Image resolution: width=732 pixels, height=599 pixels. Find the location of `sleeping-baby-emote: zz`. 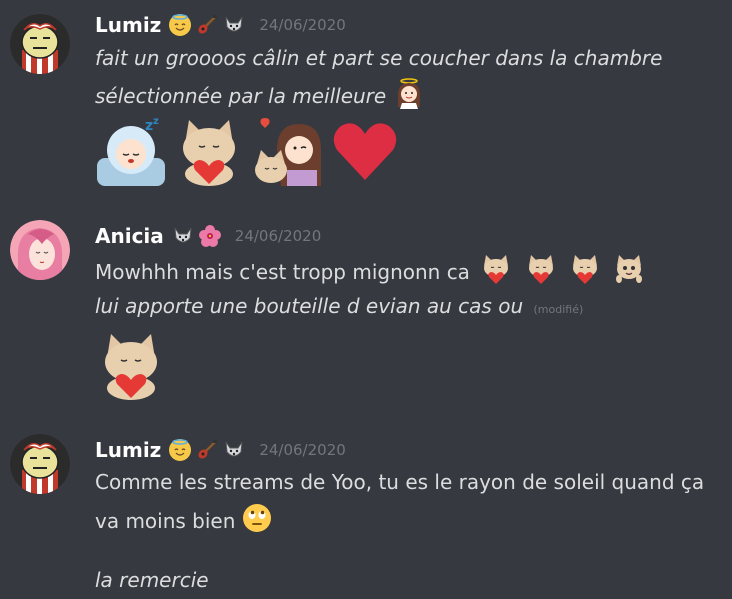

sleeping-baby-emote: zz is located at coordinates (131, 152).